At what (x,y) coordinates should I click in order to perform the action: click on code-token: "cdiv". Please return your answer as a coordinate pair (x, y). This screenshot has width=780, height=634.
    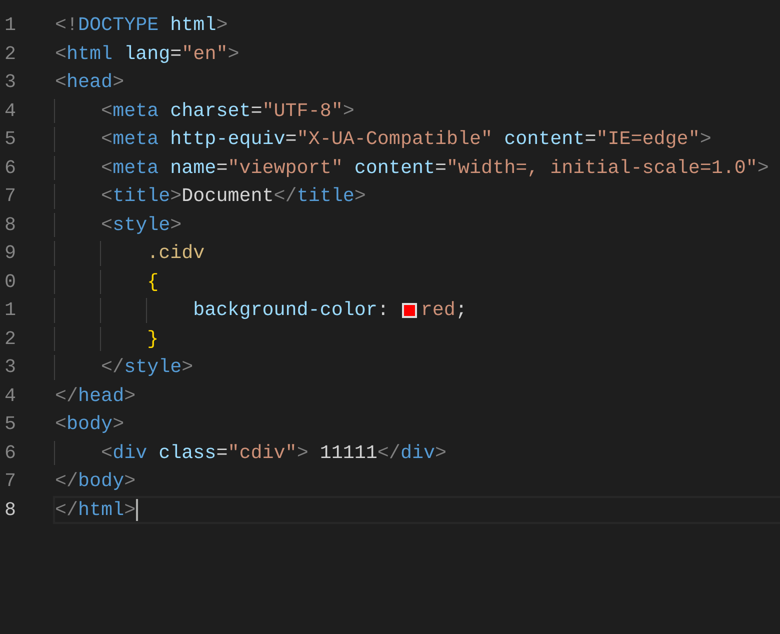
    Looking at the image, I should click on (262, 452).